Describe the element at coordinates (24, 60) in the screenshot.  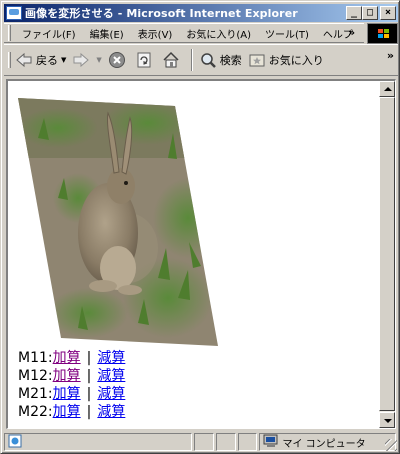
I see `back-arrow-icon` at that location.